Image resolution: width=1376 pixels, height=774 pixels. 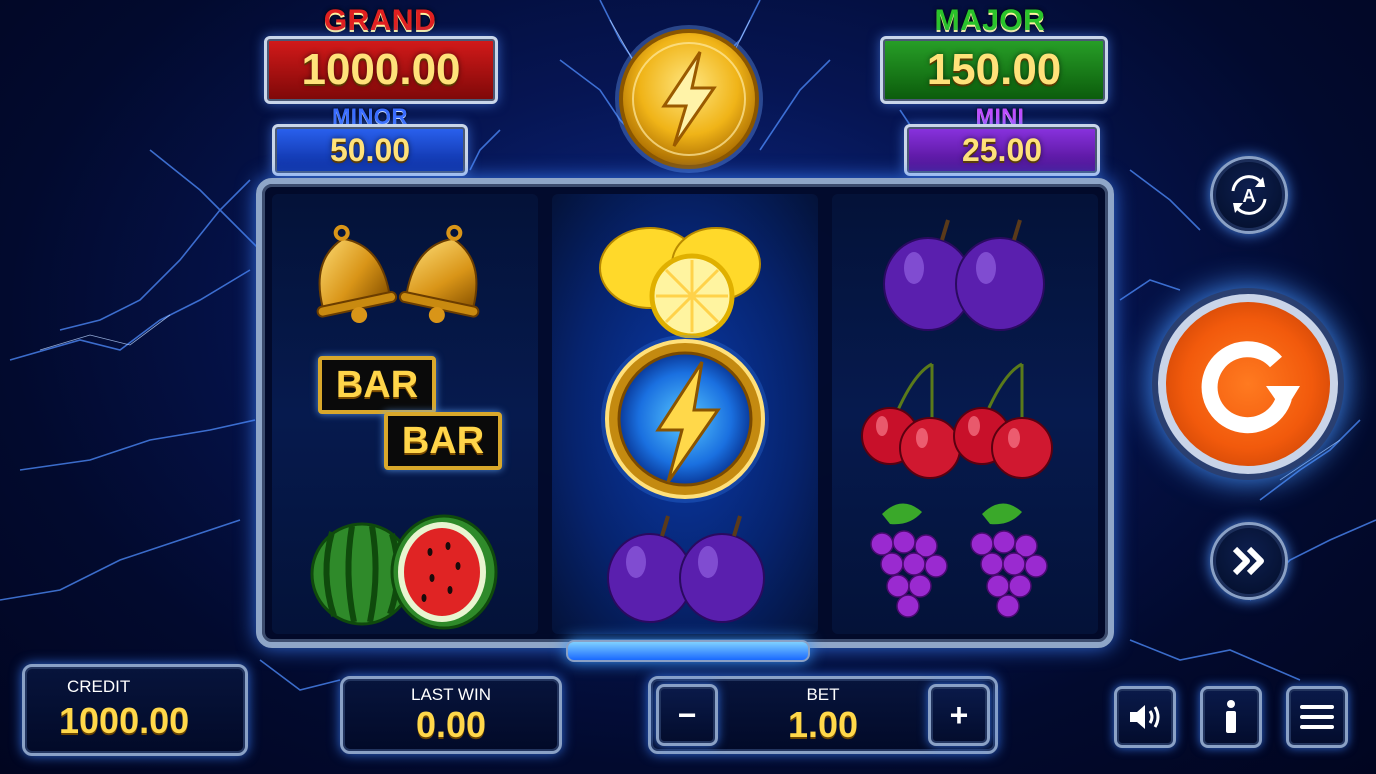 I want to click on major-jackpot-label: MAJOR, so click(x=990, y=20).